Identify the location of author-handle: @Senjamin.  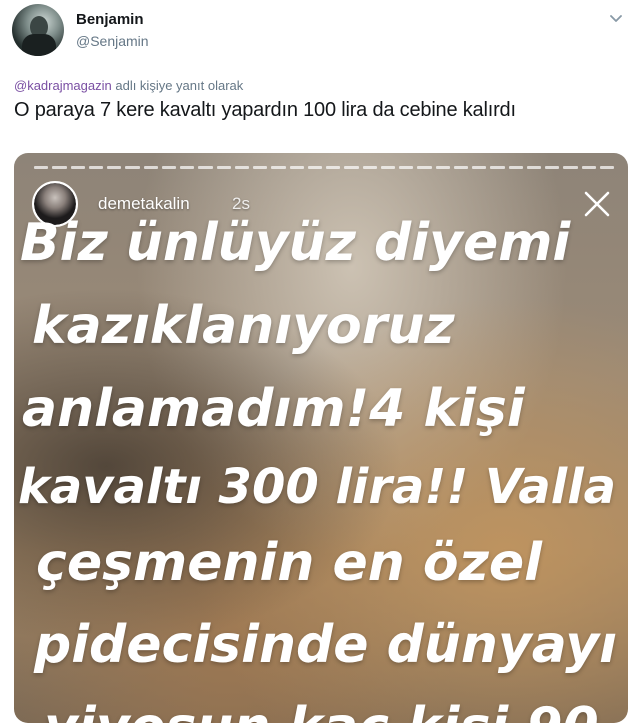
(112, 41).